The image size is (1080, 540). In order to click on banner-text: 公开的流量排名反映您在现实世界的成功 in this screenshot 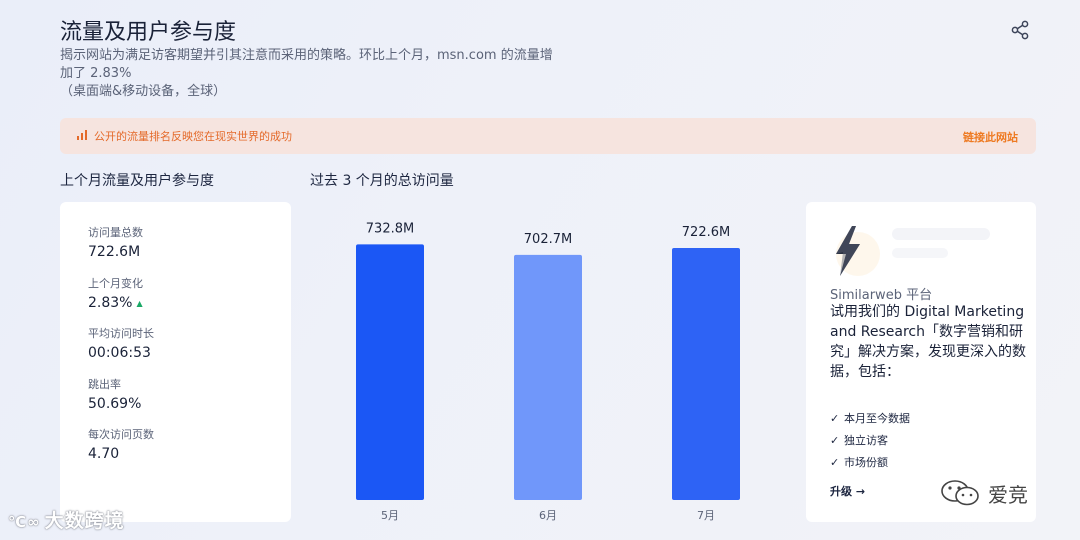, I will do `click(193, 136)`.